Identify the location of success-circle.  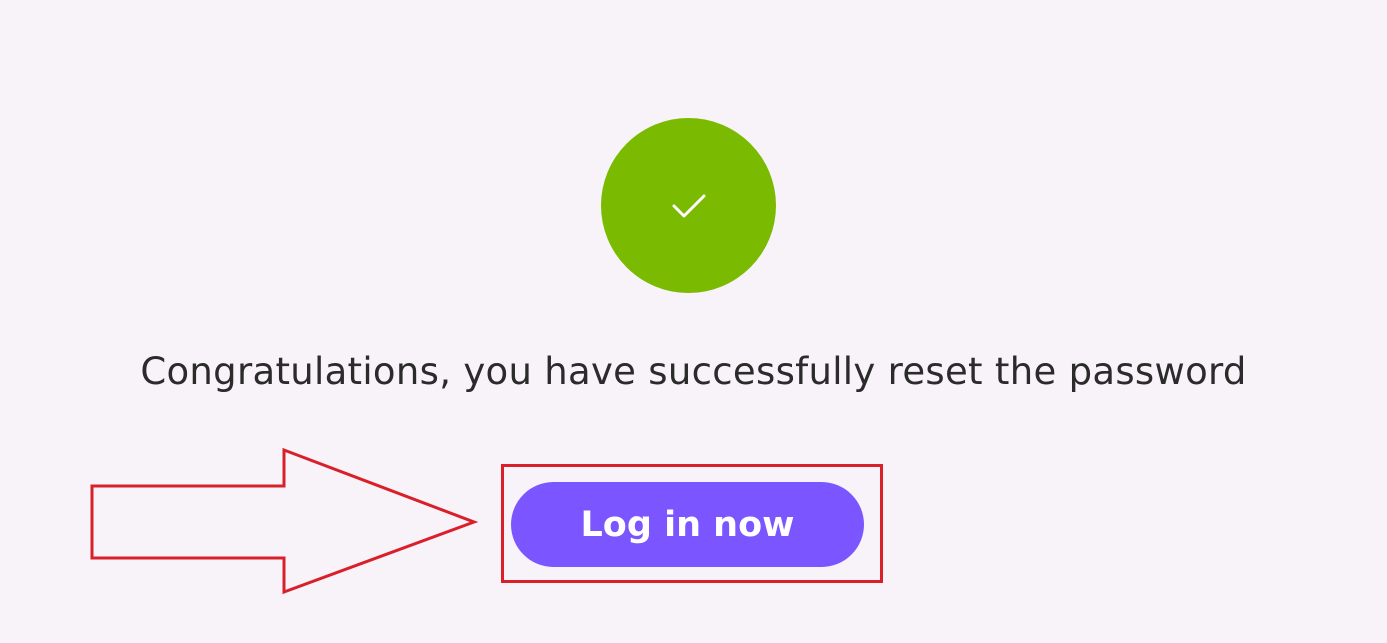
(688, 205).